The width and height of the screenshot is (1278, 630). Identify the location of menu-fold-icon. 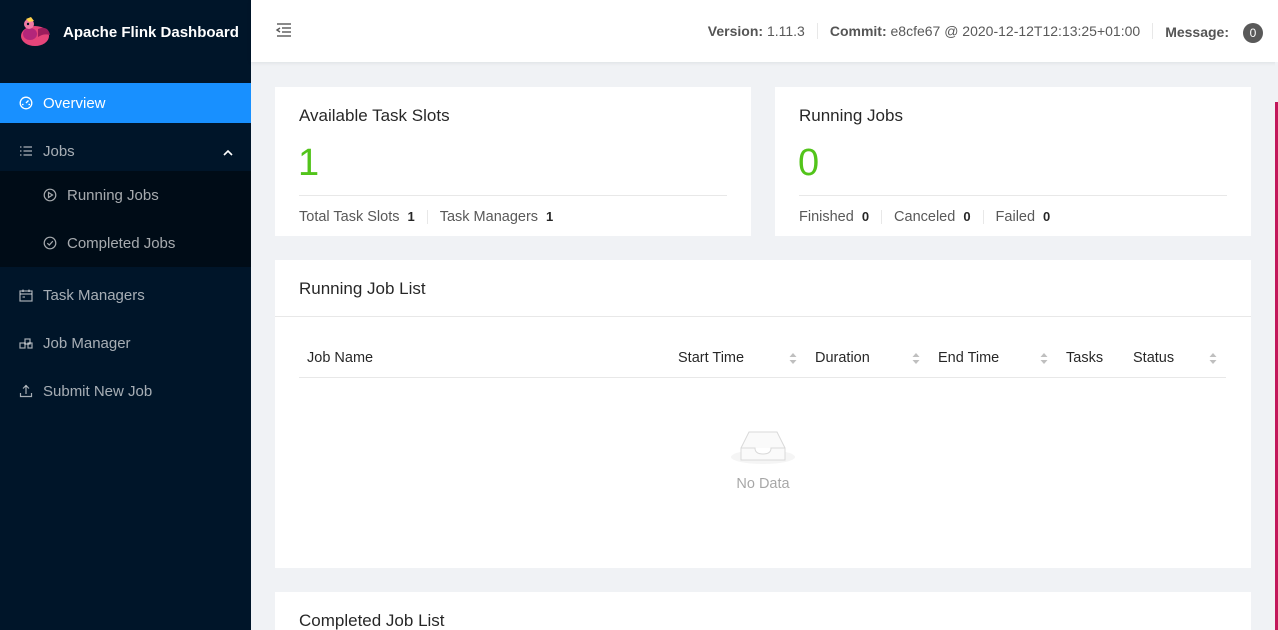
(284, 30).